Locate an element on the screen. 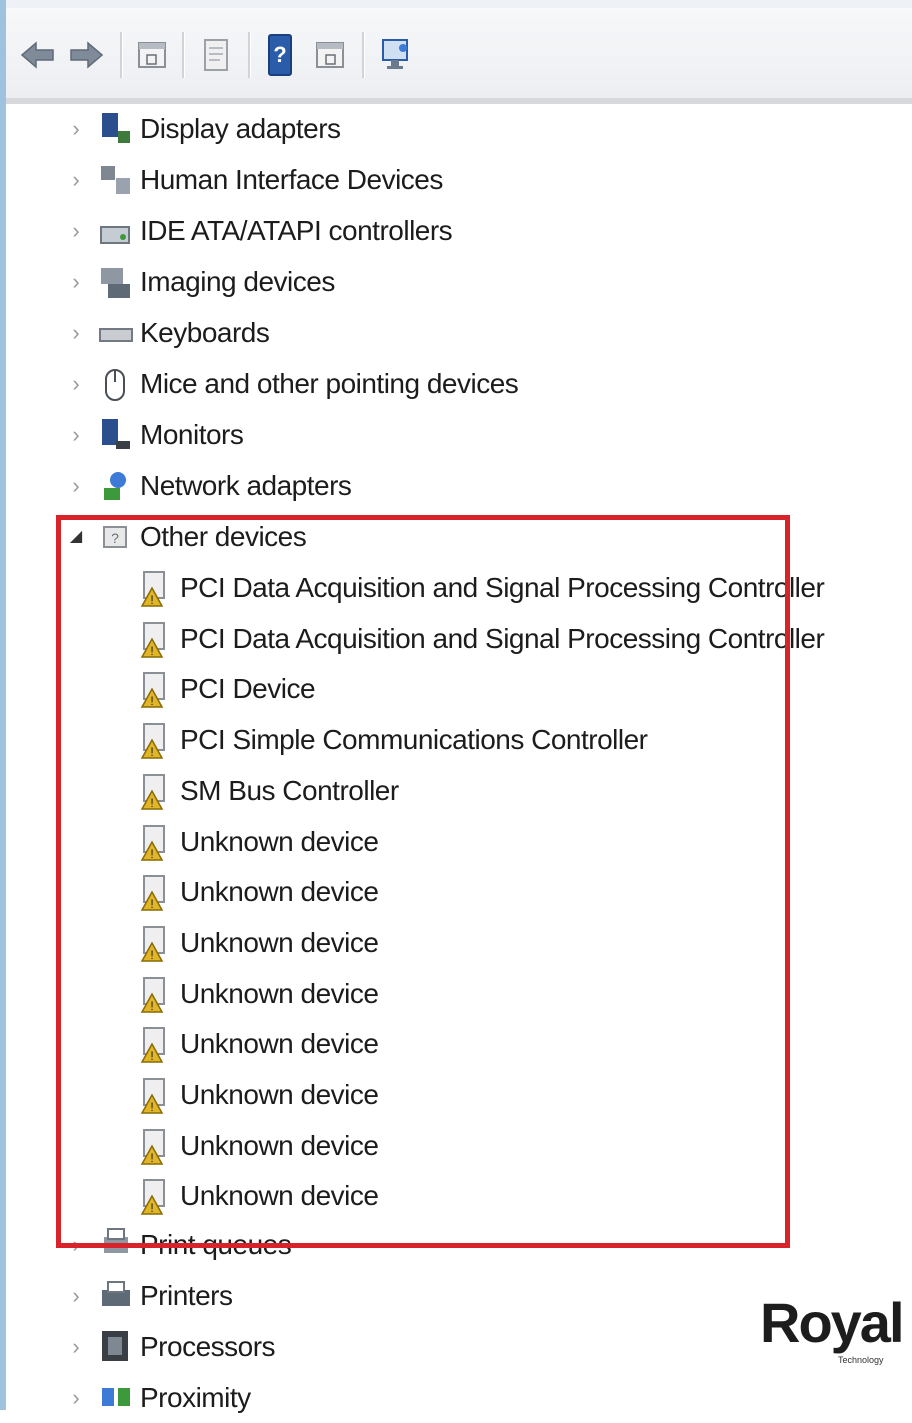  device-label: PCI Simple Communications Controller is located at coordinates (414, 739).